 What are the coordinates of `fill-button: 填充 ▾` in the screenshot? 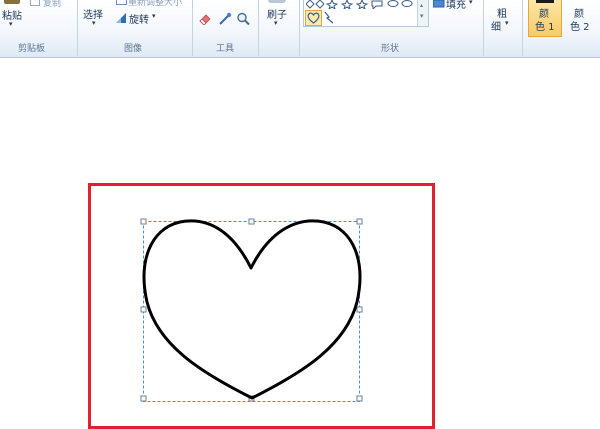 It's located at (455, 7).